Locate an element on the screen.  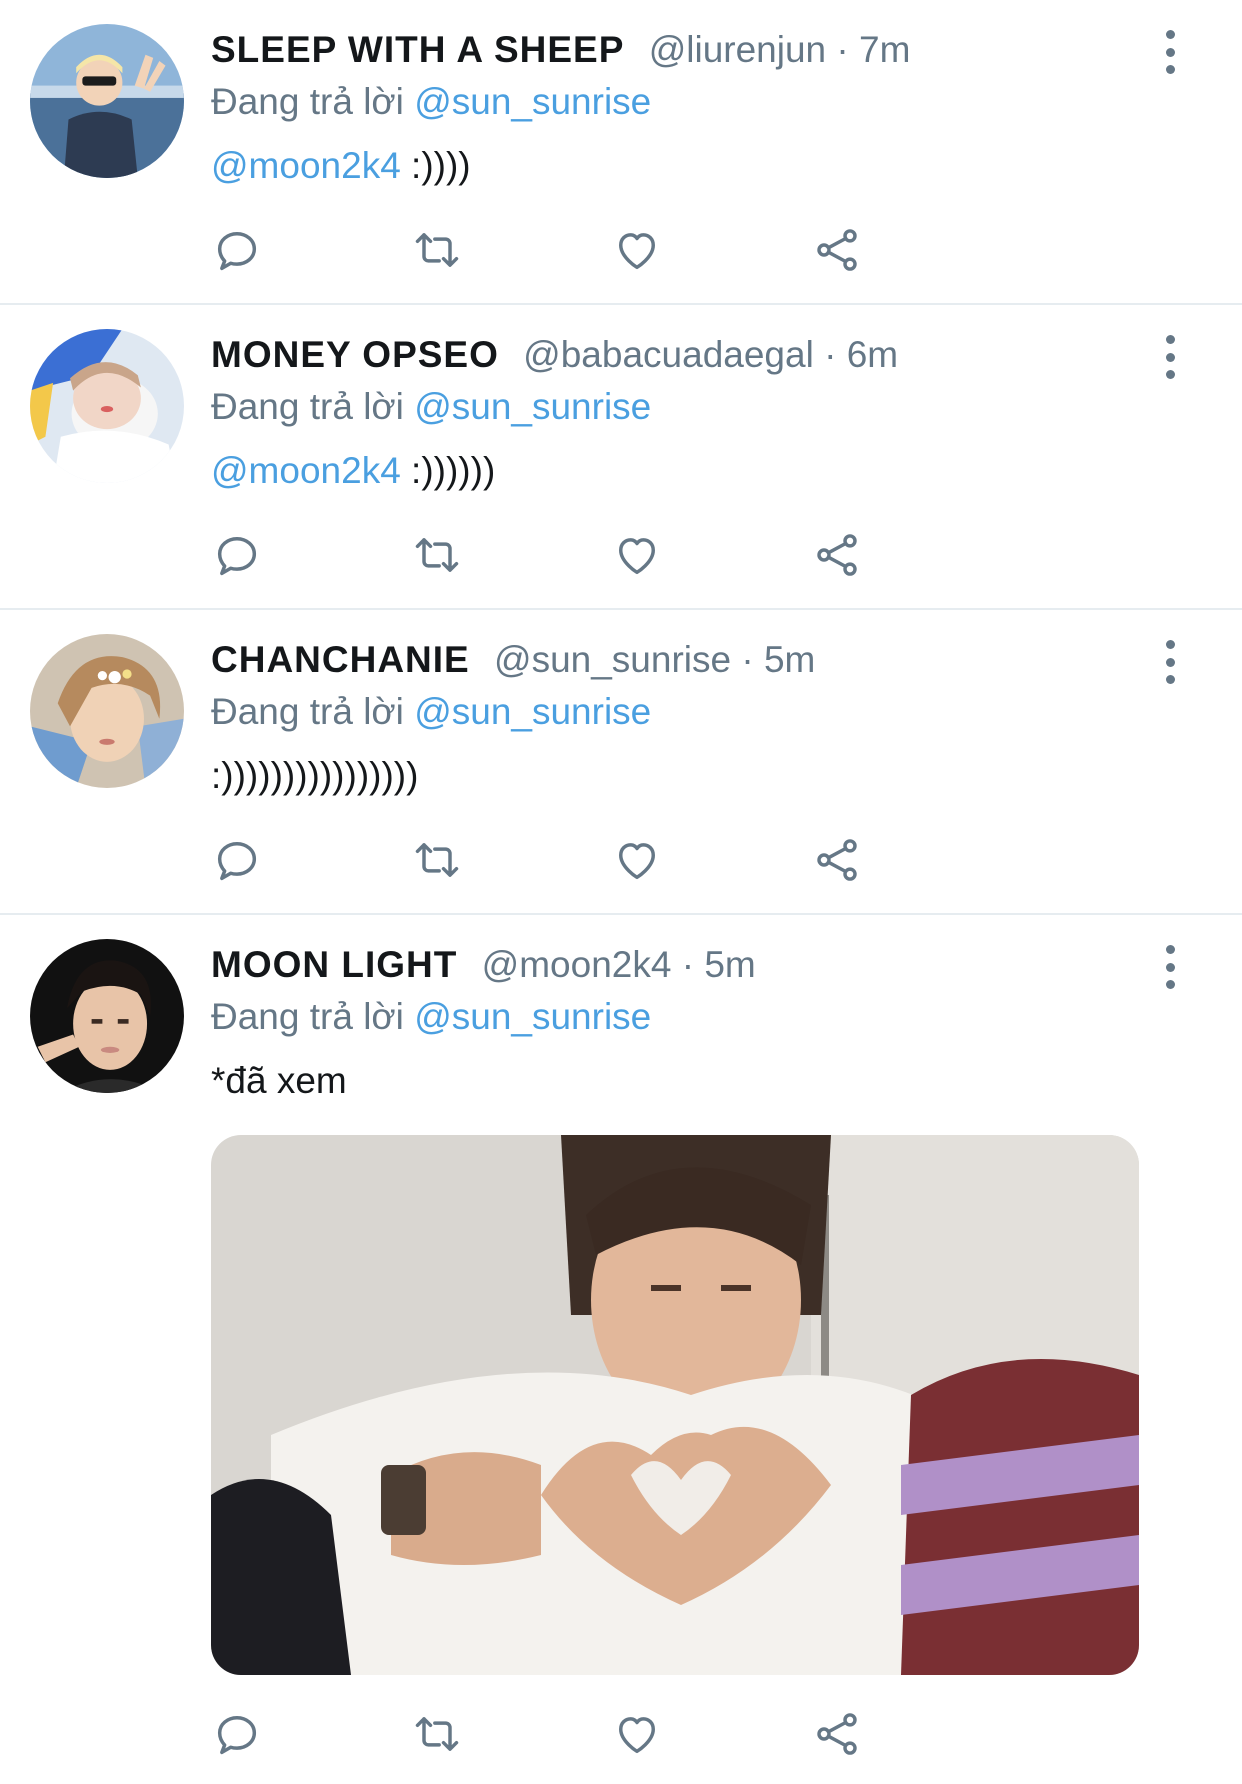
timestamp: 7m is located at coordinates (884, 49).